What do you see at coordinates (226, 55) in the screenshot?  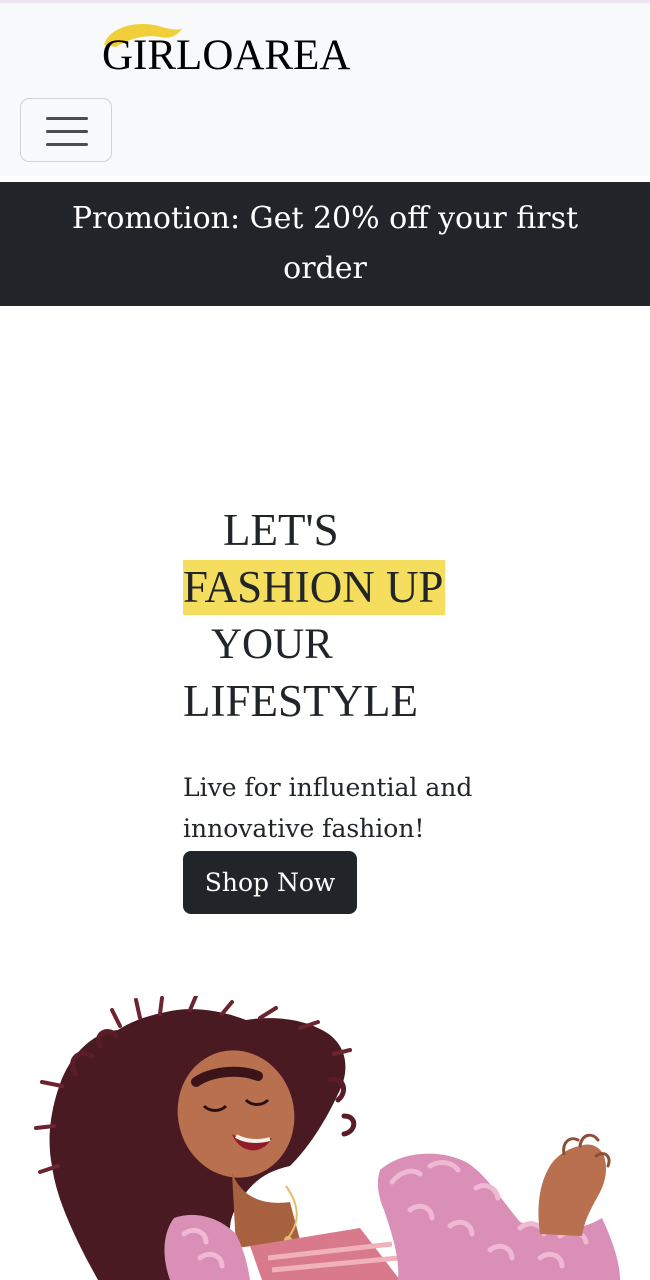 I see `brand-name: GIRLOAREA` at bounding box center [226, 55].